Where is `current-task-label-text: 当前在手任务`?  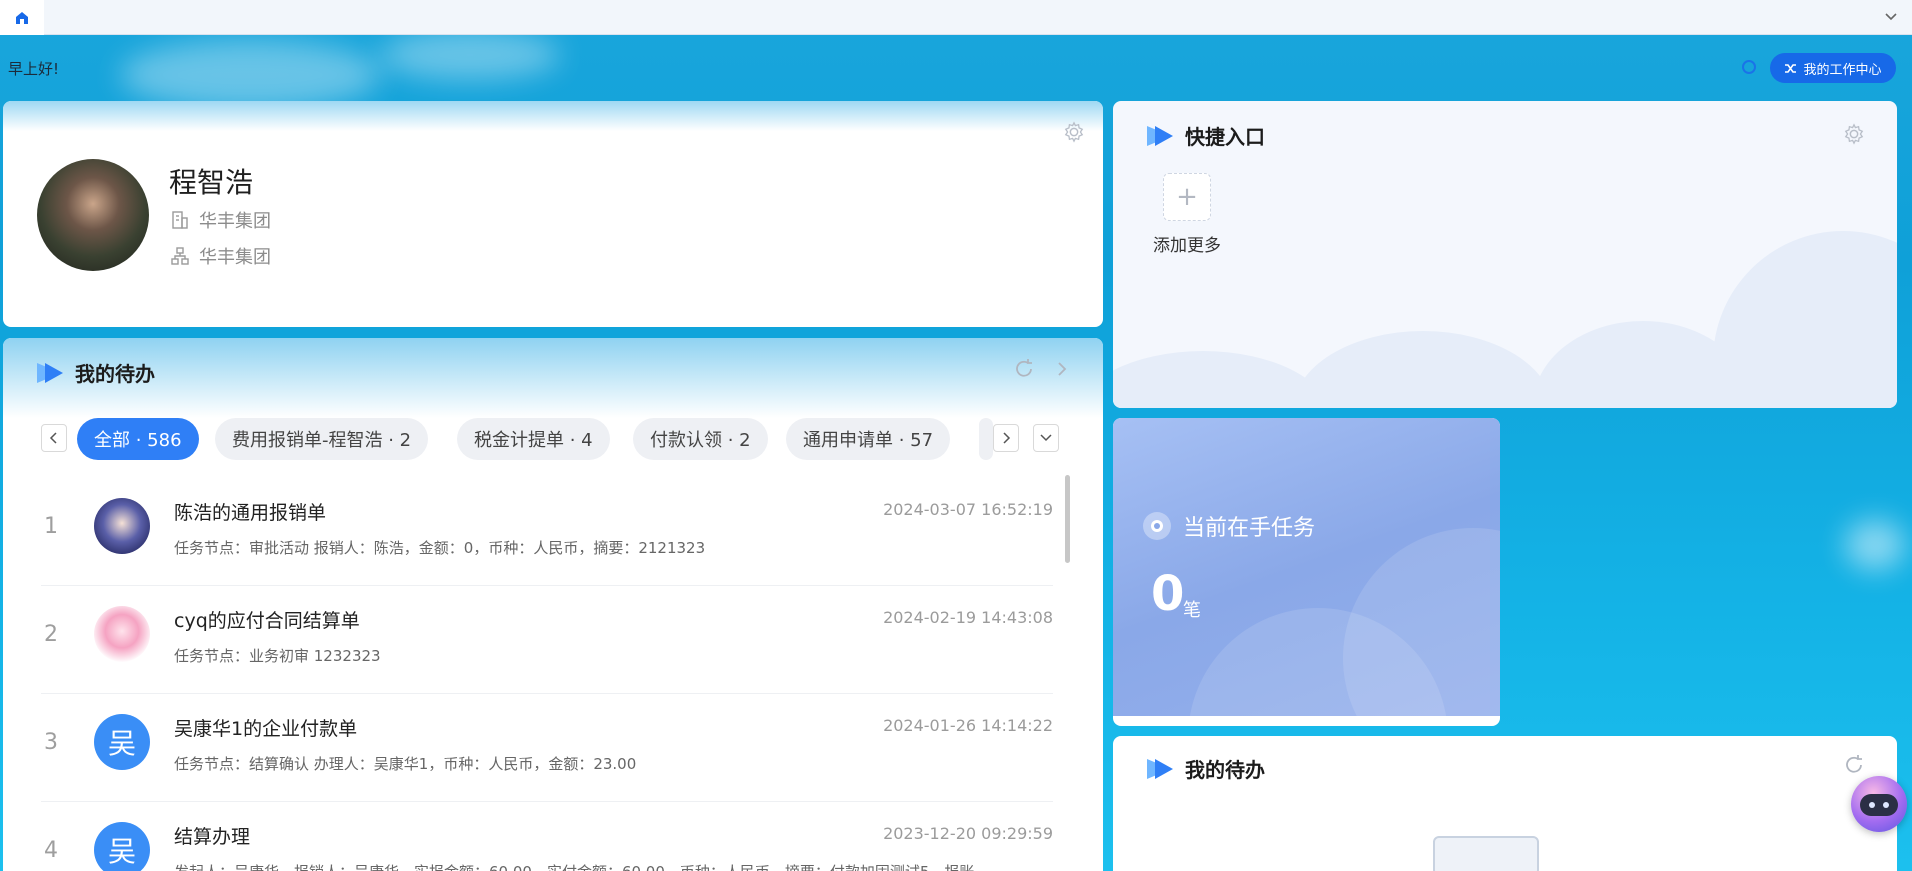
current-task-label-text: 当前在手任务 is located at coordinates (1249, 528).